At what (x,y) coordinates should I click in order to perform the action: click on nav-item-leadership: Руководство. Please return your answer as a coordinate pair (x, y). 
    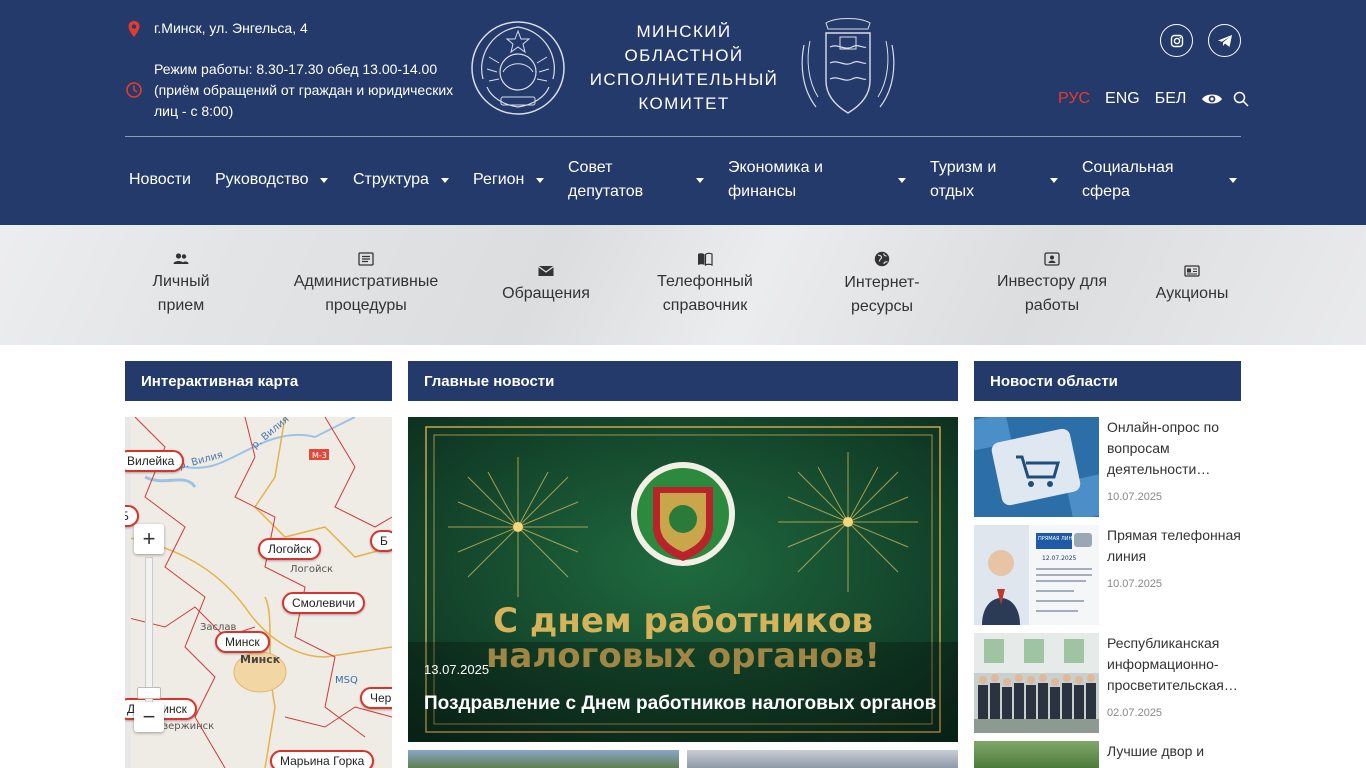
    Looking at the image, I should click on (262, 180).